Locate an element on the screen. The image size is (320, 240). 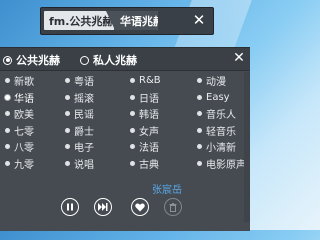
channel-option: 爵士 is located at coordinates (79, 130).